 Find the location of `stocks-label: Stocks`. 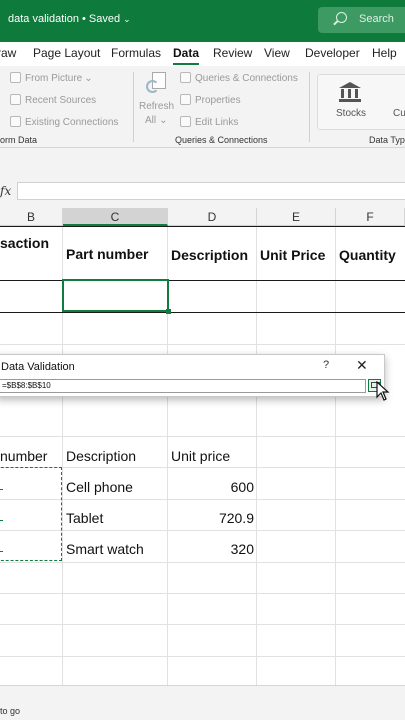

stocks-label: Stocks is located at coordinates (351, 113).